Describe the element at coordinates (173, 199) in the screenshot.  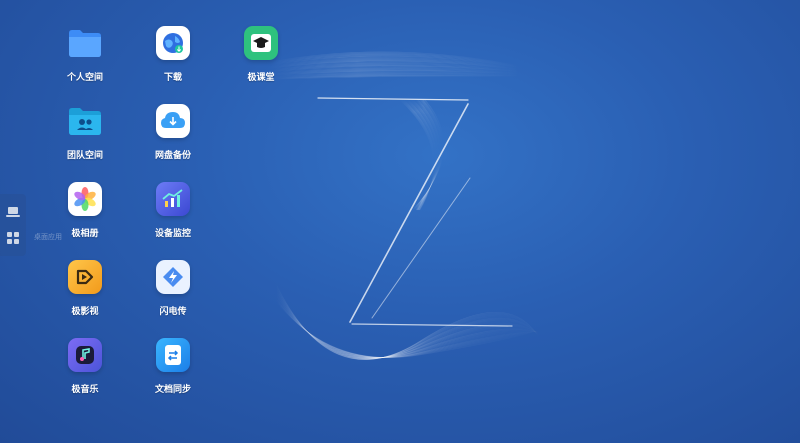
I see `monitor-chart-icon` at that location.